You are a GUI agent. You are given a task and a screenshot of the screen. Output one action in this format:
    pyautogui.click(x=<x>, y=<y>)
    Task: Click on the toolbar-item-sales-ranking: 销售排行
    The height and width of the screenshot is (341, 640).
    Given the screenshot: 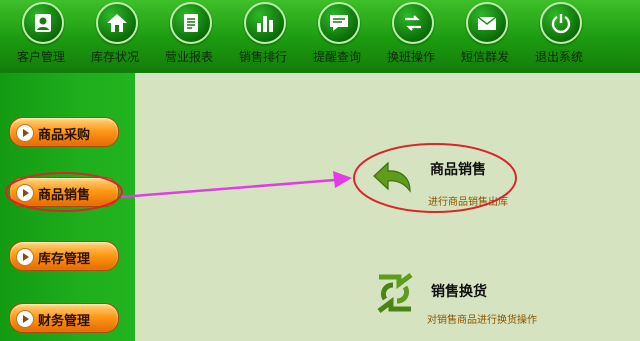 What is the action you would take?
    pyautogui.click(x=263, y=36)
    